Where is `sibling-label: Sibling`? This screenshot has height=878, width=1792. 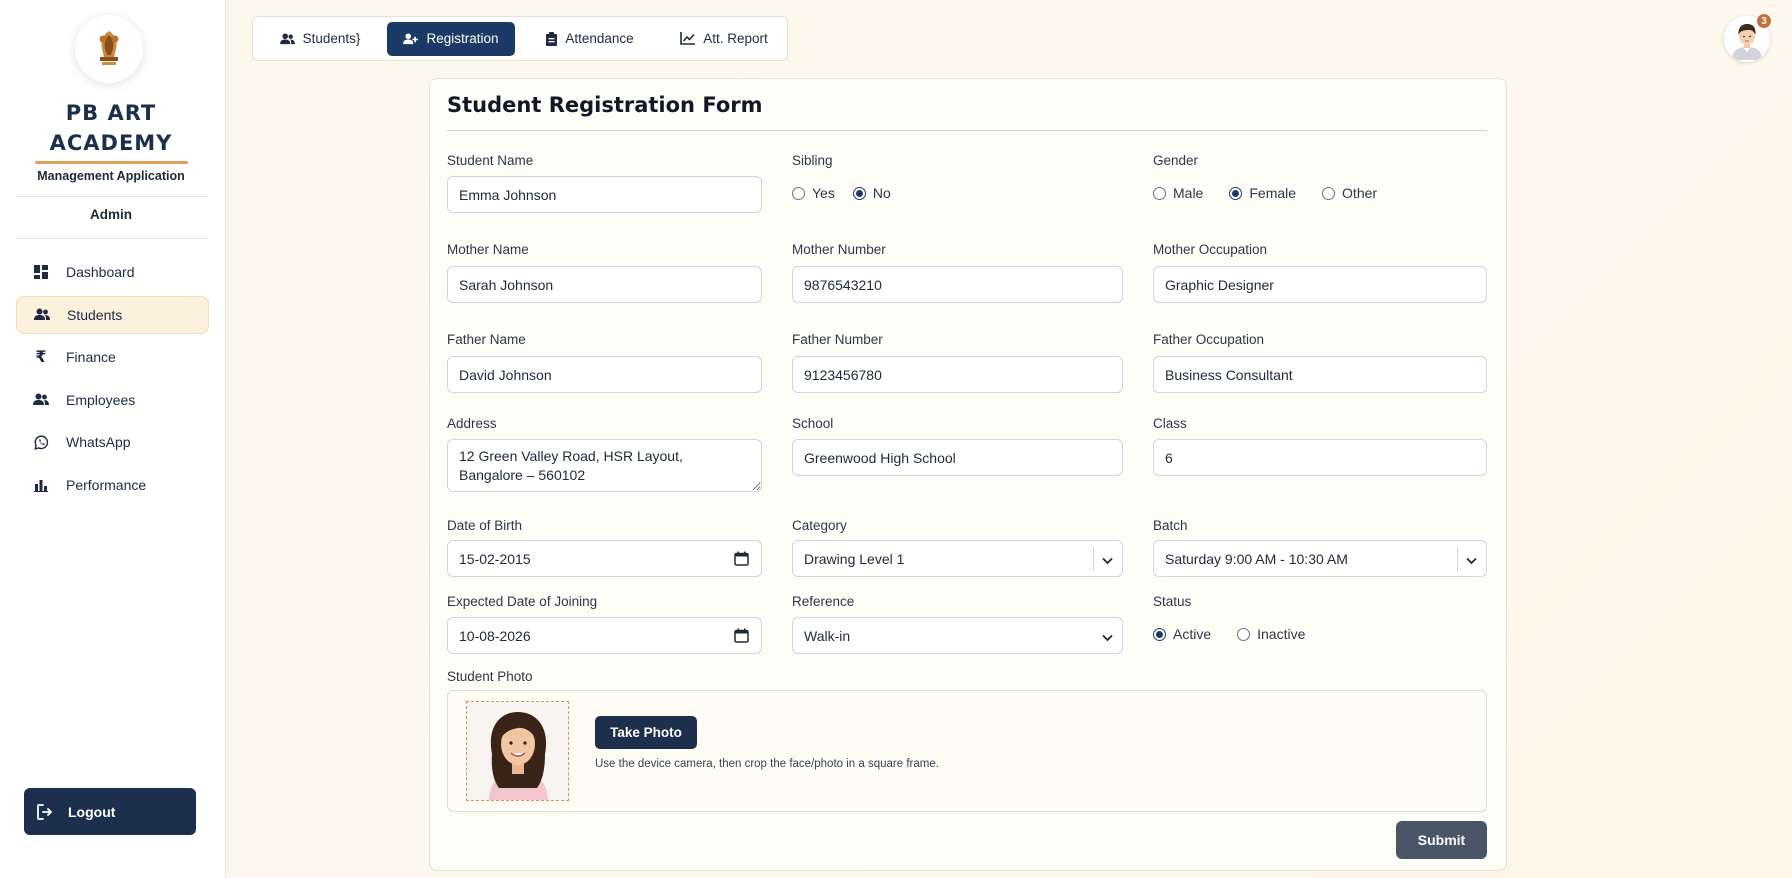 sibling-label: Sibling is located at coordinates (812, 160).